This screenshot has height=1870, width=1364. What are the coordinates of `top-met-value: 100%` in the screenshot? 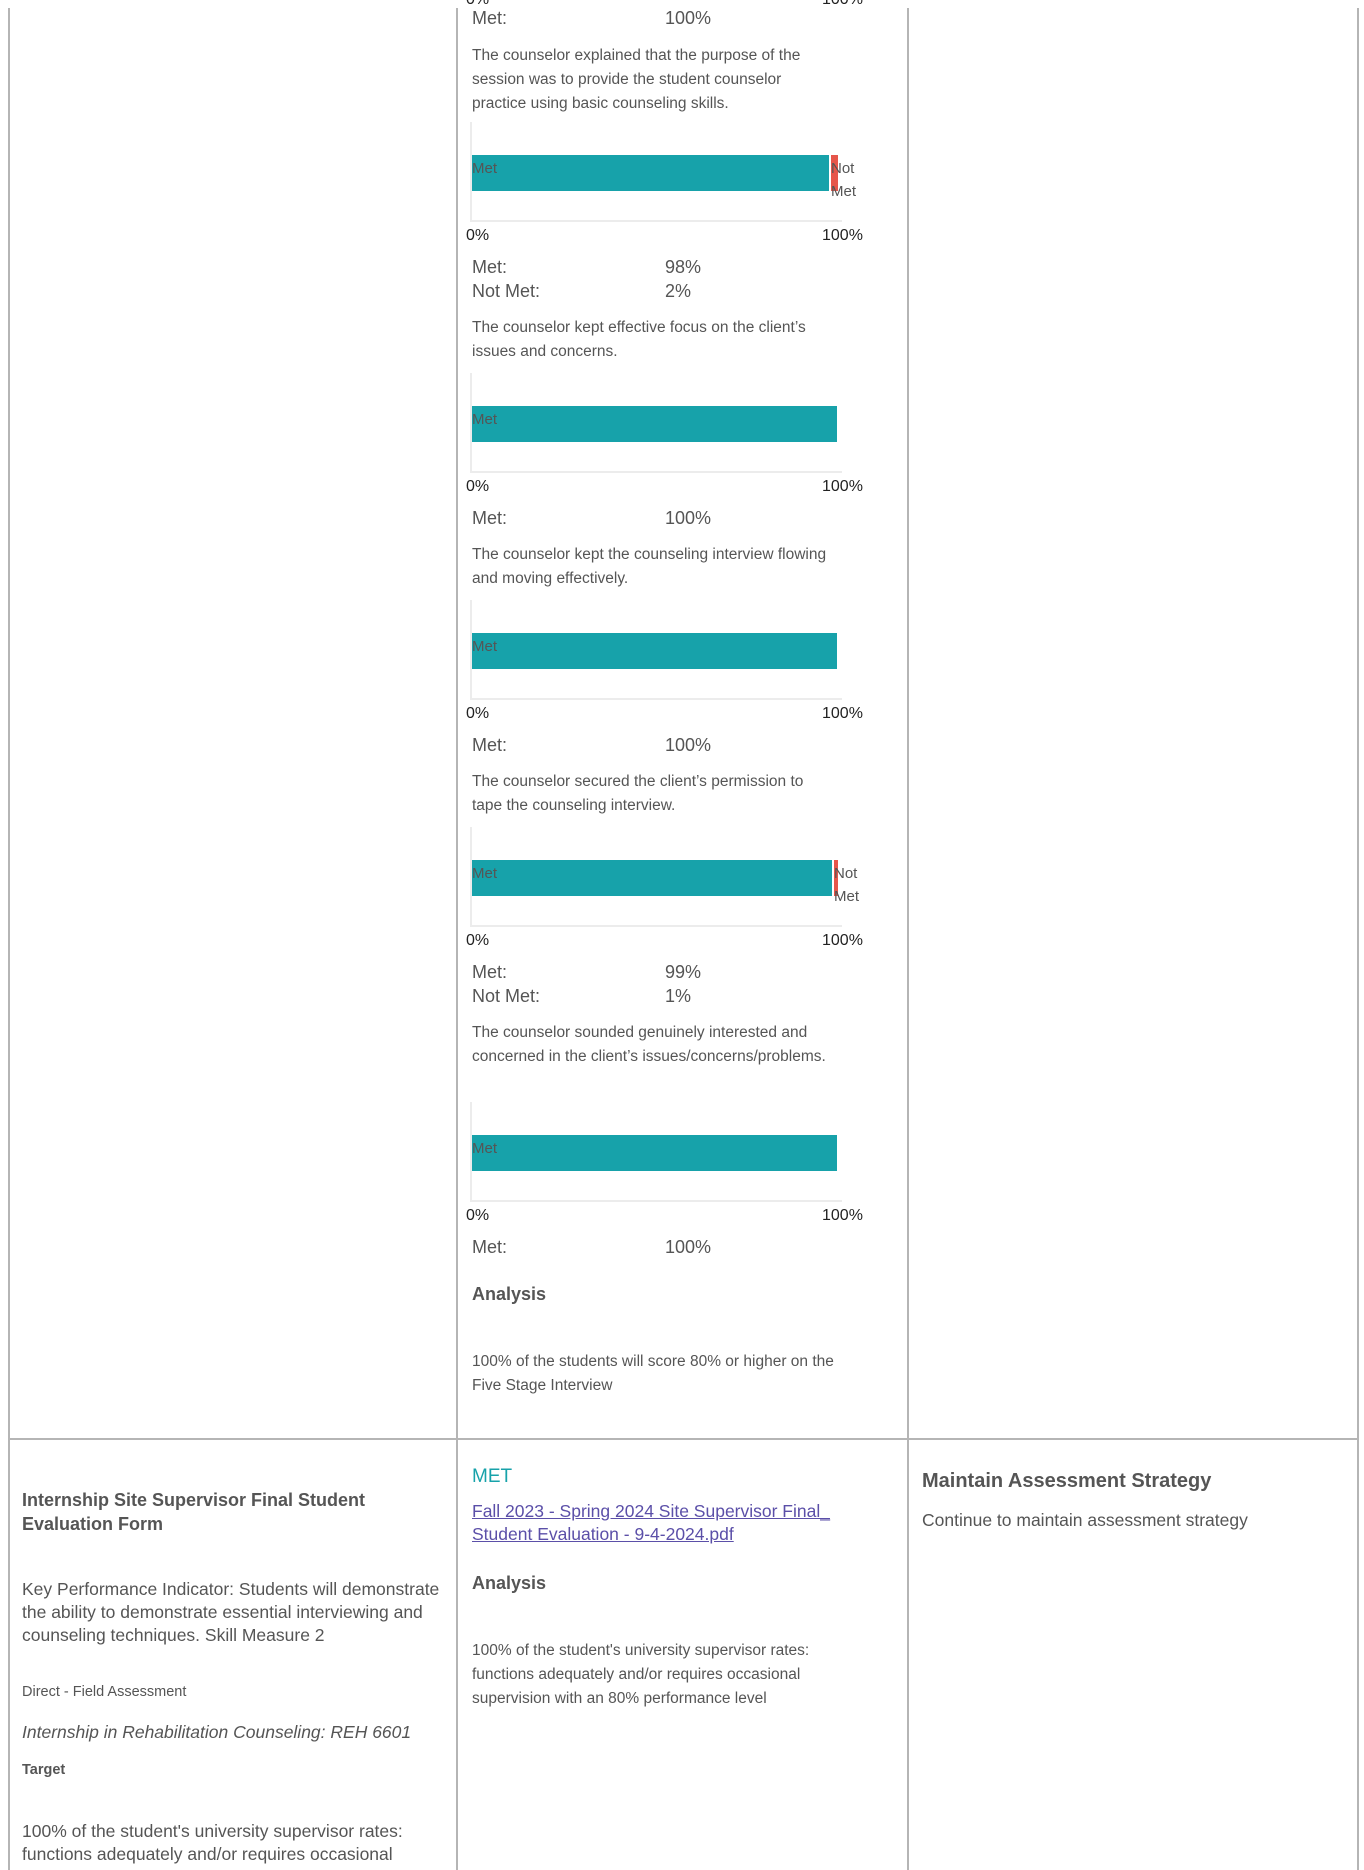 It's located at (688, 18).